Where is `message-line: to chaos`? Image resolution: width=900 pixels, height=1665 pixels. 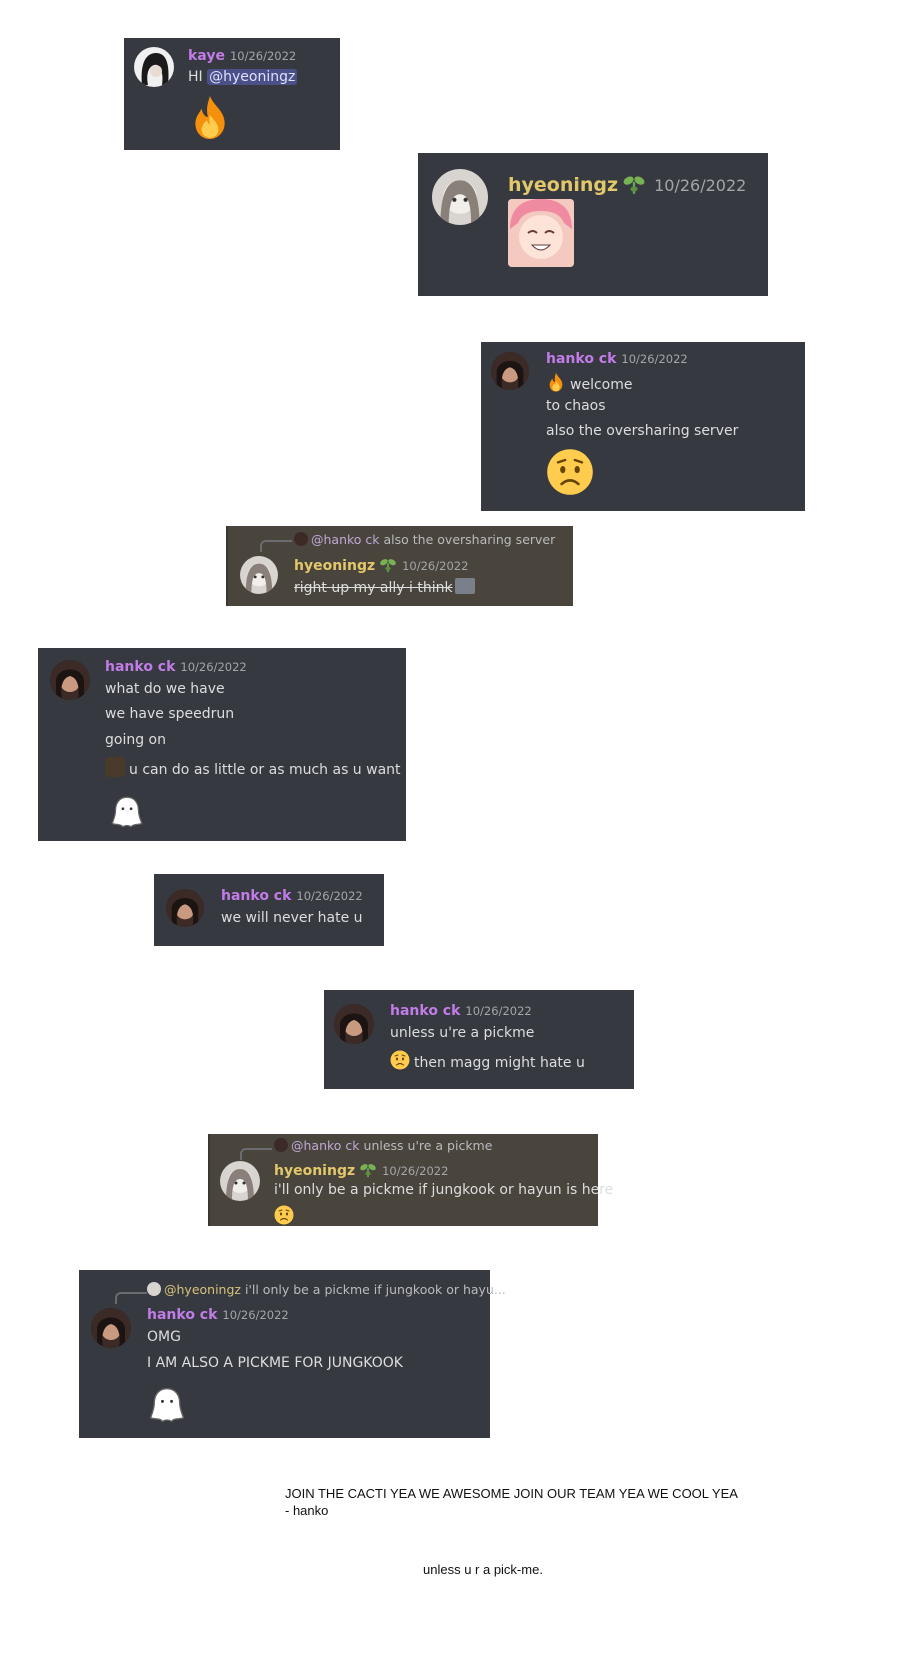 message-line: to chaos is located at coordinates (576, 406).